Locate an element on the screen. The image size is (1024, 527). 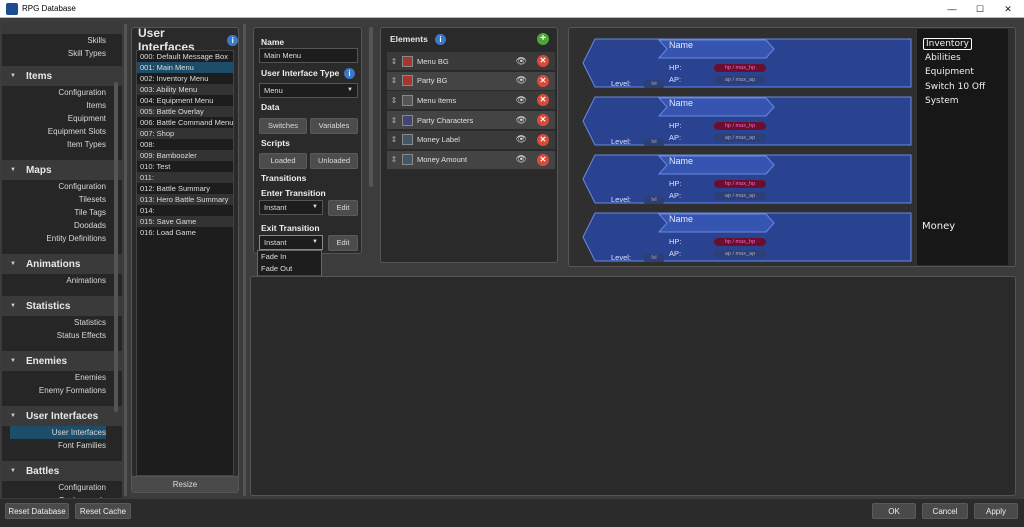
ui-list-item: 010: Test is located at coordinates (185, 166).